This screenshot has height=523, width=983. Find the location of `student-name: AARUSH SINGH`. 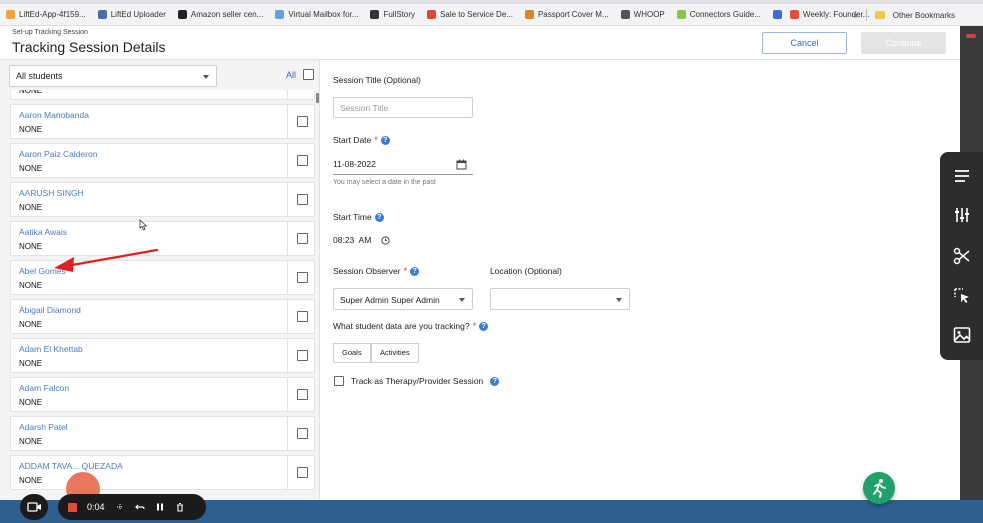

student-name: AARUSH SINGH is located at coordinates (51, 193).